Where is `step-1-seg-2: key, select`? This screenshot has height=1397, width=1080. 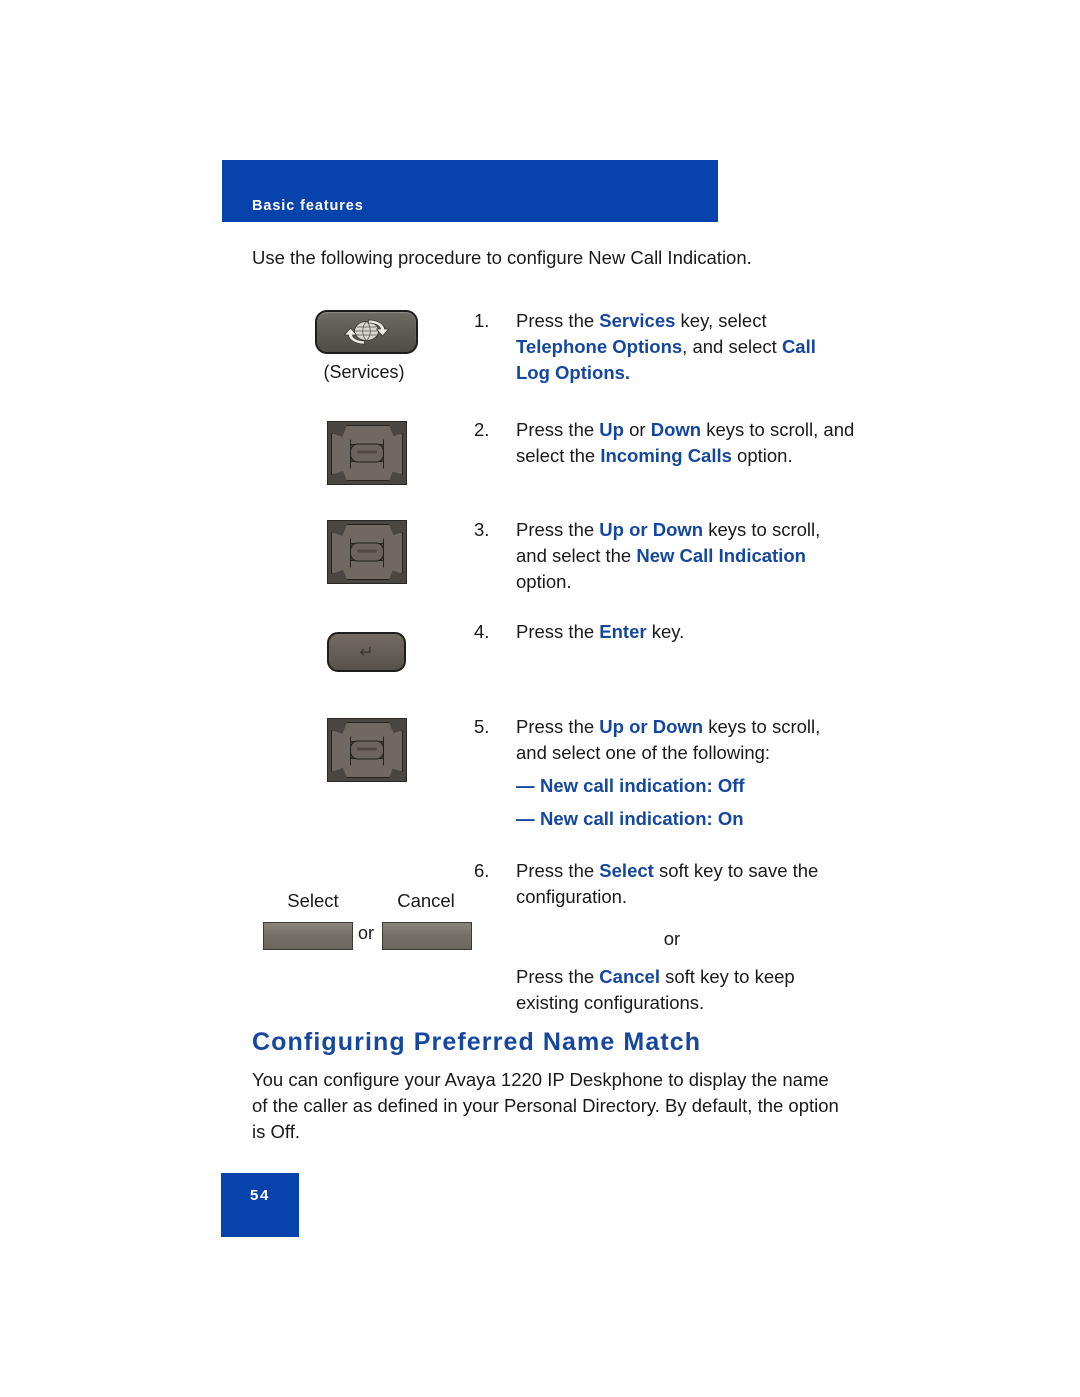 step-1-seg-2: key, select is located at coordinates (721, 320).